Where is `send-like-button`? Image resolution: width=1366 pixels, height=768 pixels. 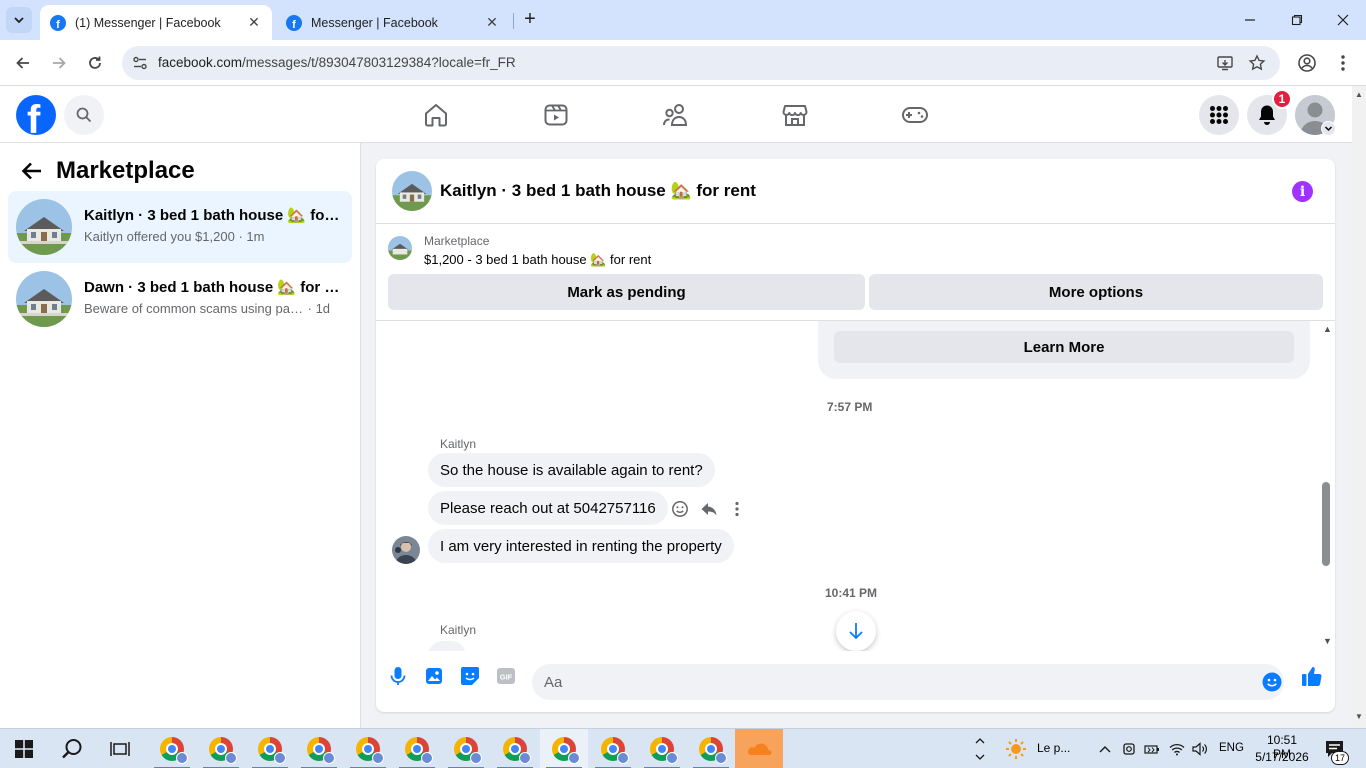 send-like-button is located at coordinates (1312, 676).